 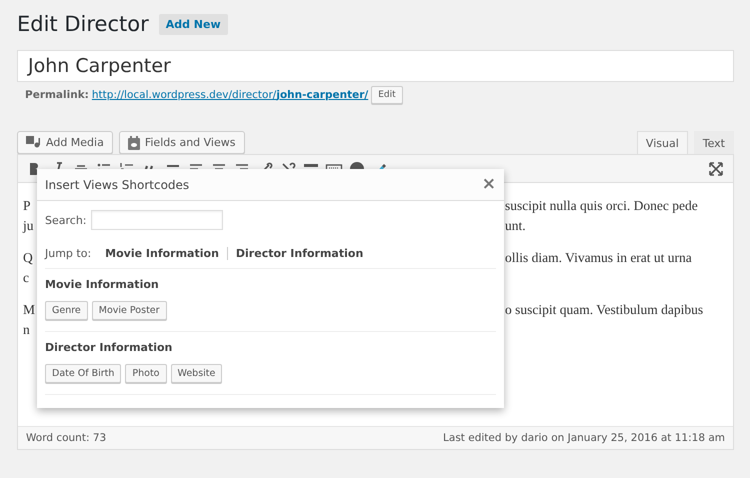 What do you see at coordinates (515, 225) in the screenshot?
I see `paragraph-text: unt.` at bounding box center [515, 225].